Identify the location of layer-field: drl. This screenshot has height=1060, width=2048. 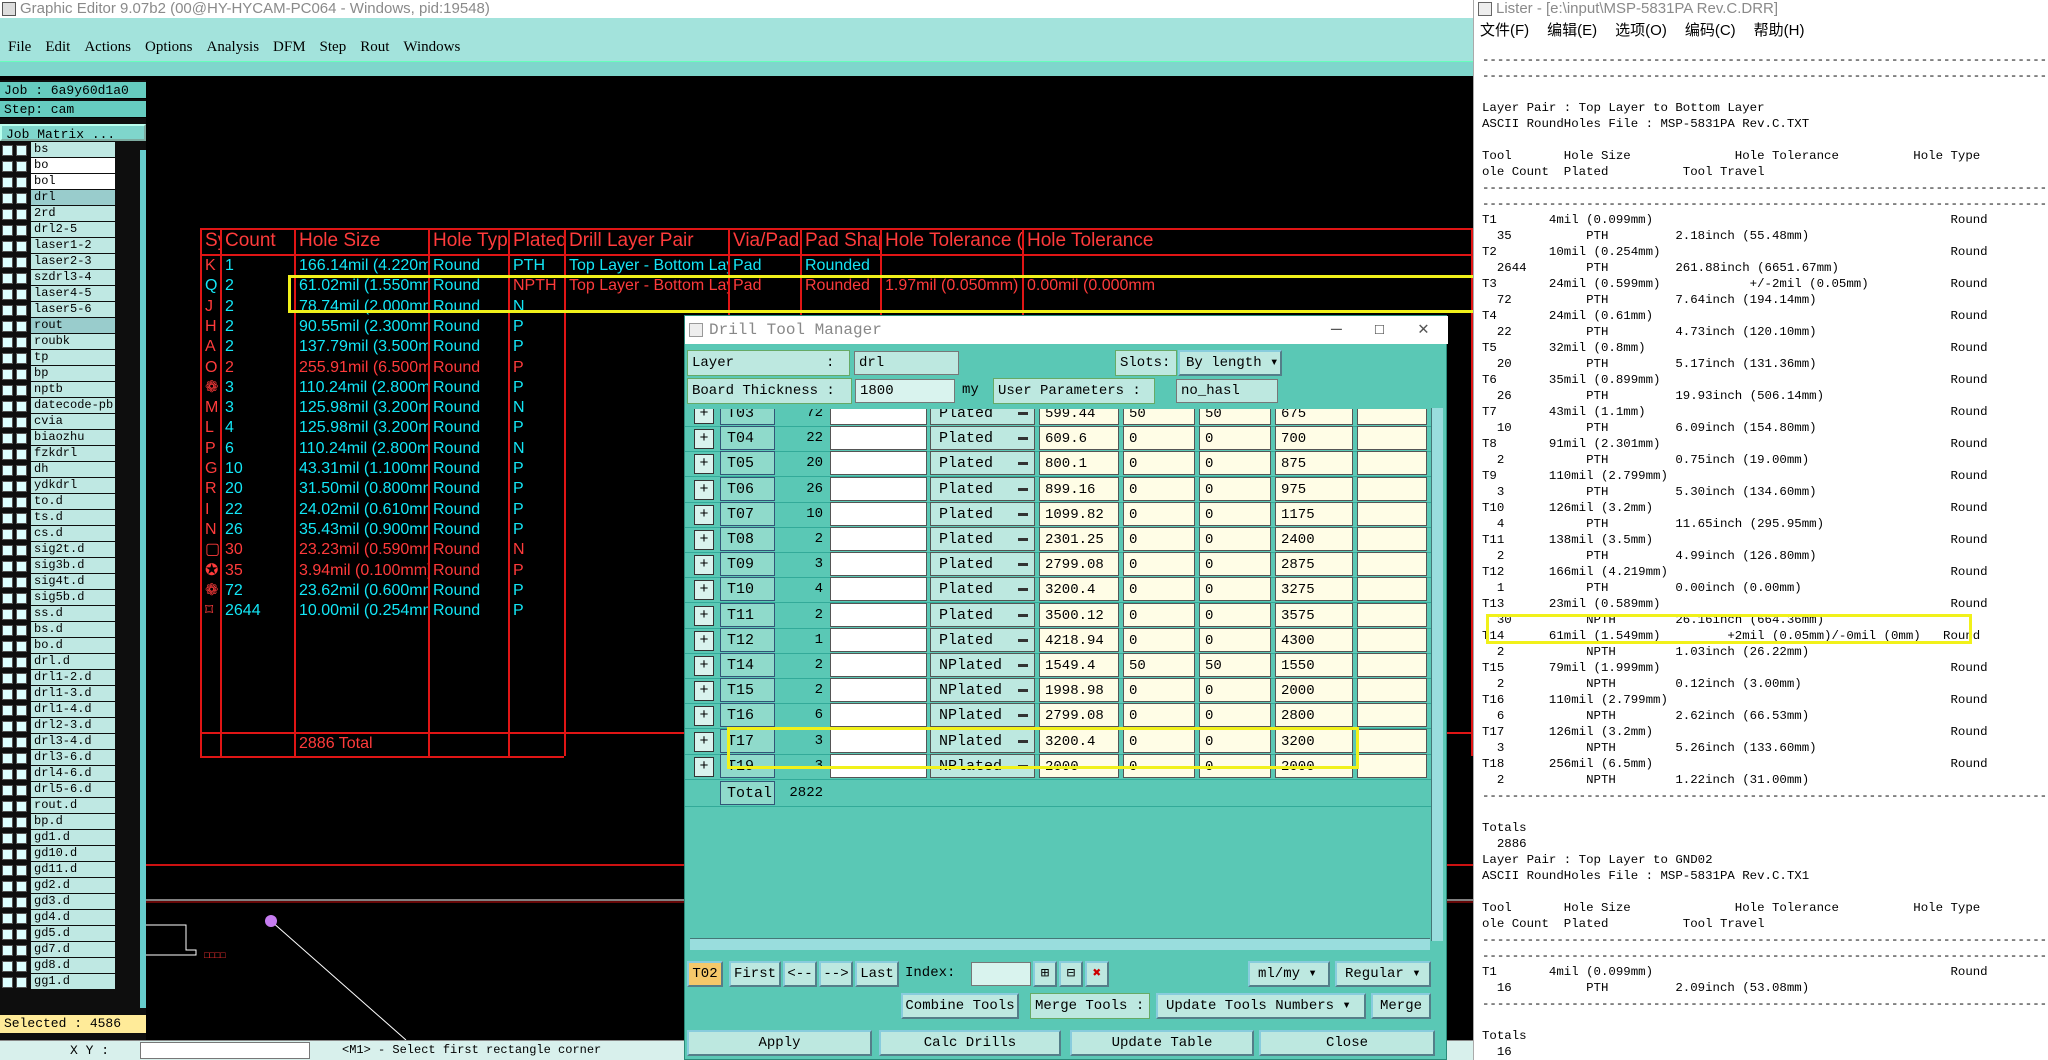
(906, 363).